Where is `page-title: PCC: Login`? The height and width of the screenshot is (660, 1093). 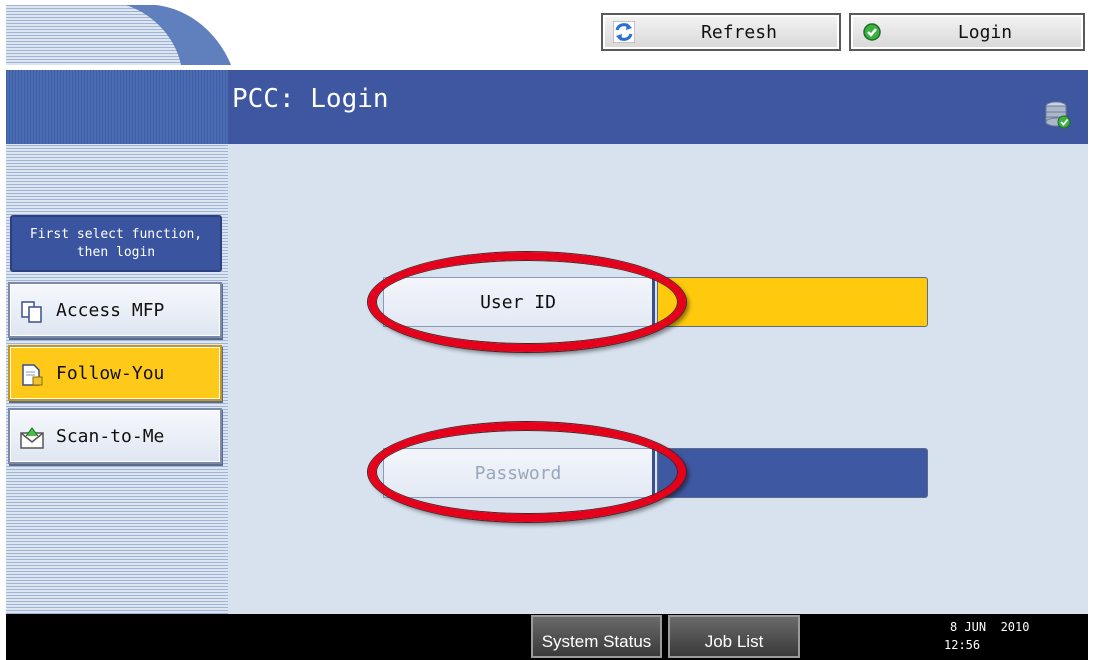 page-title: PCC: Login is located at coordinates (310, 99).